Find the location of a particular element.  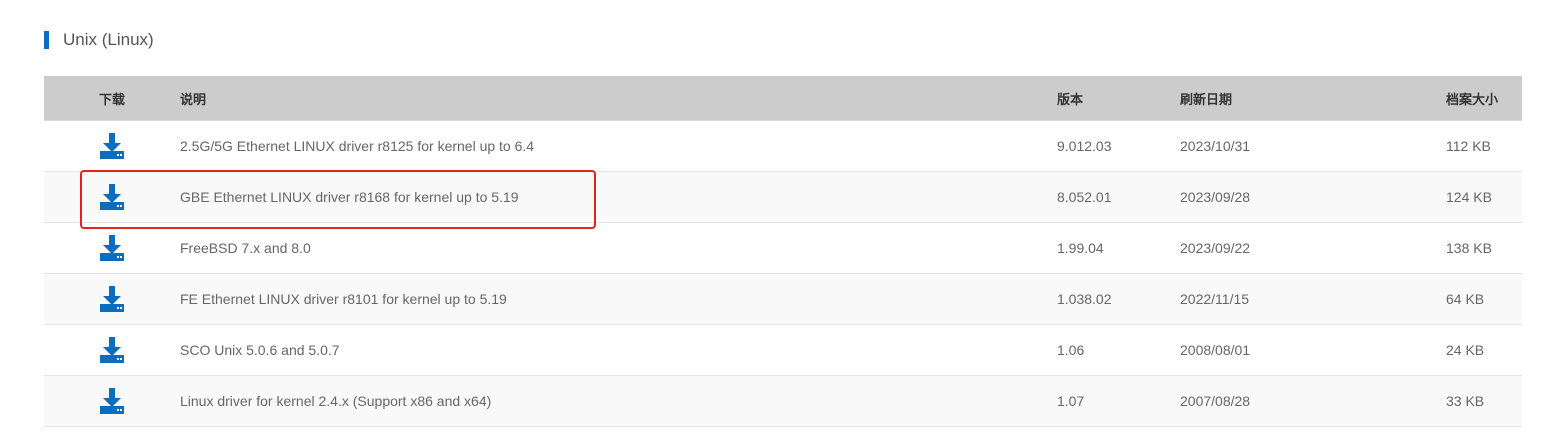

driver-size: 64 KB is located at coordinates (1465, 299).